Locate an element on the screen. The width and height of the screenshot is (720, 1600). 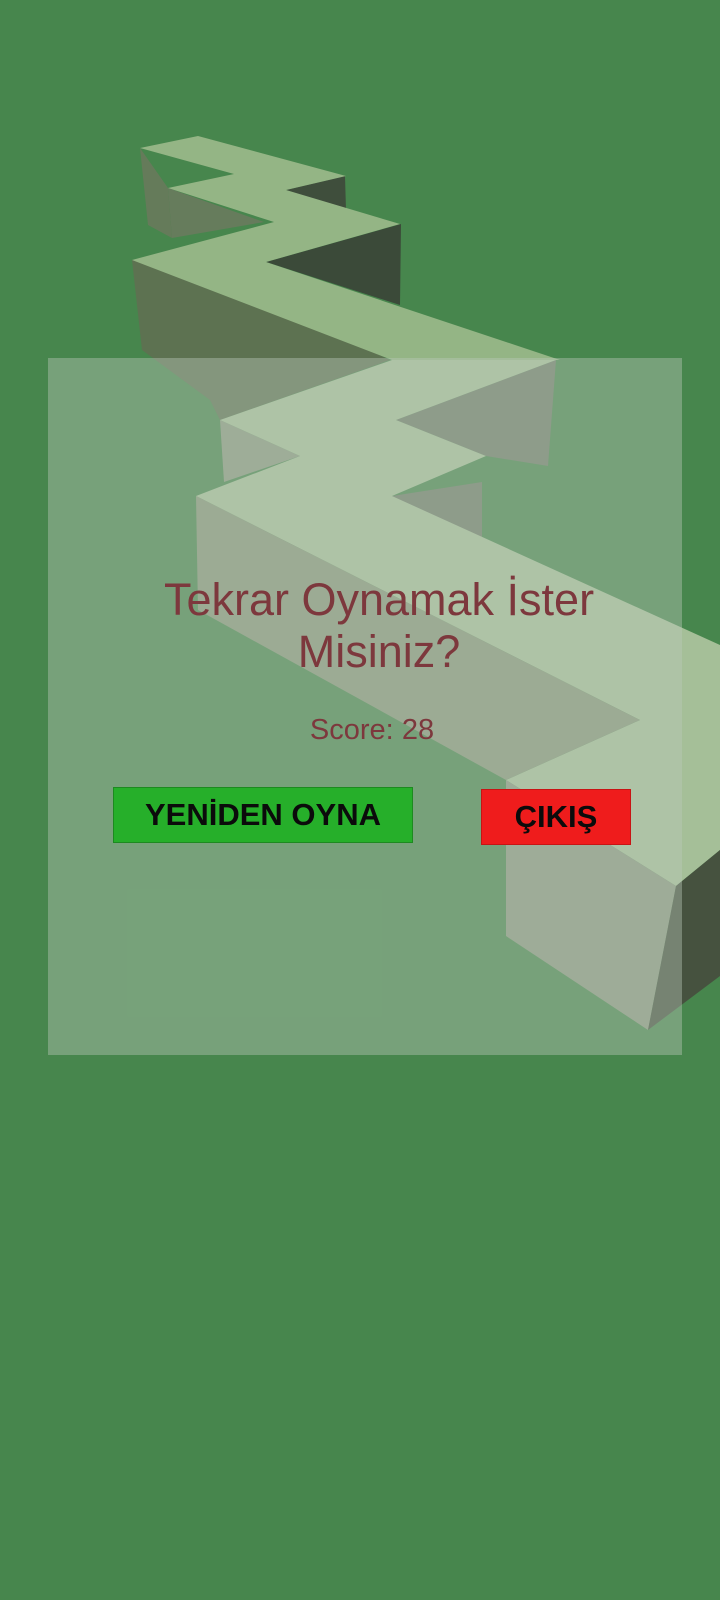
replay-button-label: YENİDEN OYNA is located at coordinates (263, 814).